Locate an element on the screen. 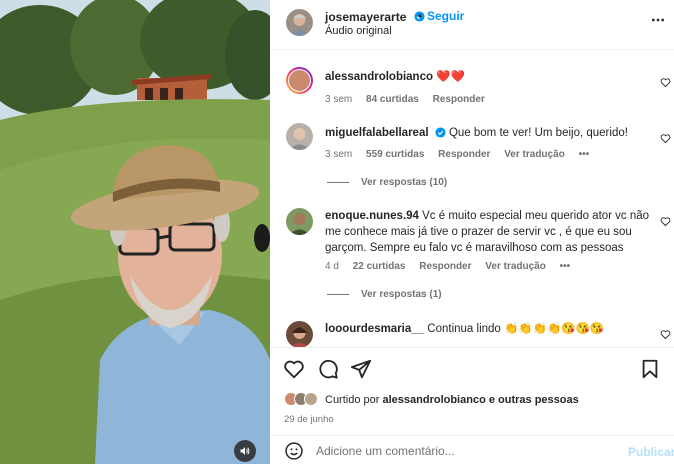  comment-username: miguelfalabellareal is located at coordinates (377, 133).